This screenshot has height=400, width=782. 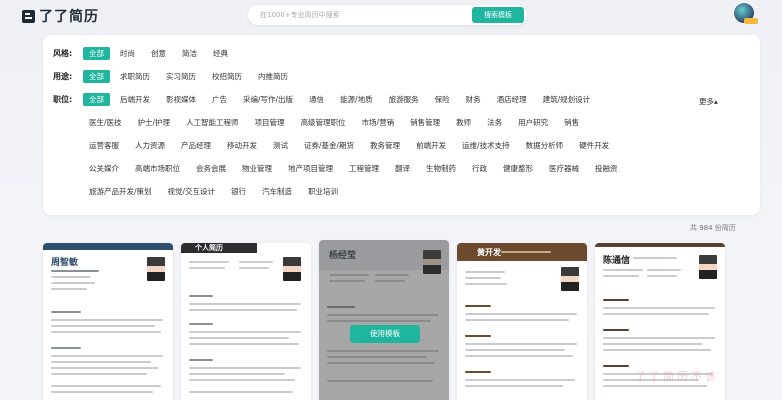 What do you see at coordinates (257, 168) in the screenshot?
I see `position-option: 物业管理` at bounding box center [257, 168].